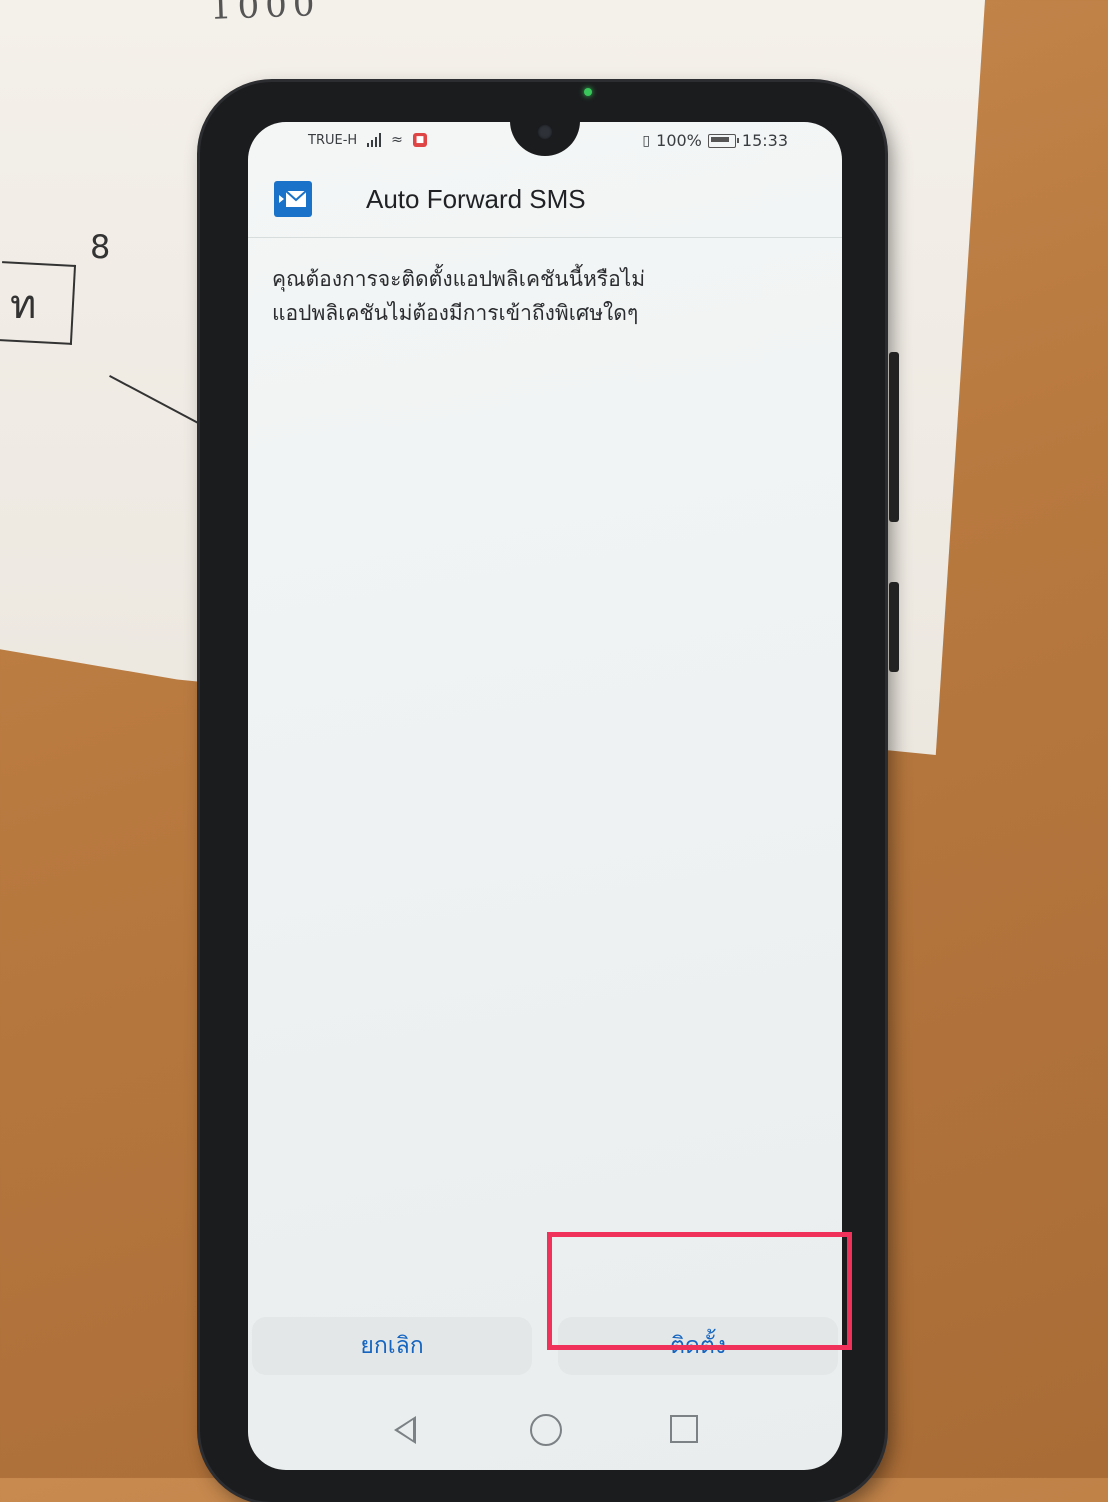  I want to click on power-button, so click(894, 627).